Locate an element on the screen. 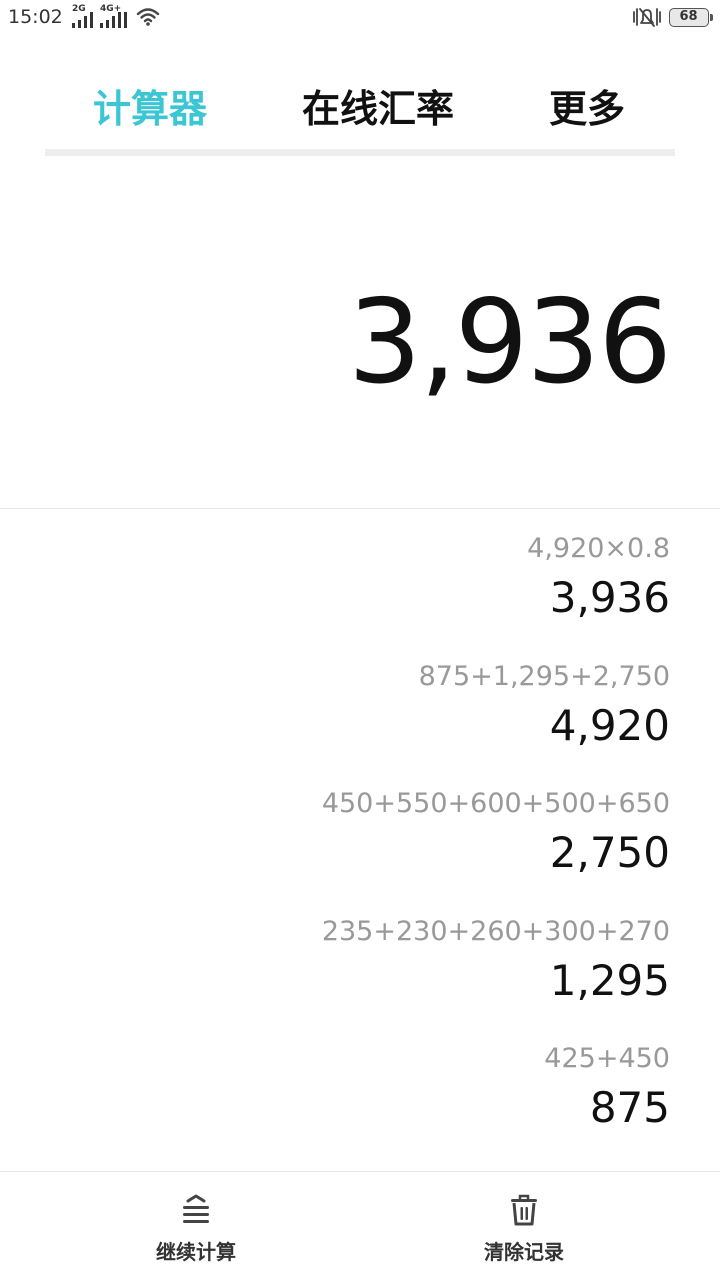 This screenshot has width=720, height=1280. continue-calculation-label: 继续计算 is located at coordinates (196, 1252).